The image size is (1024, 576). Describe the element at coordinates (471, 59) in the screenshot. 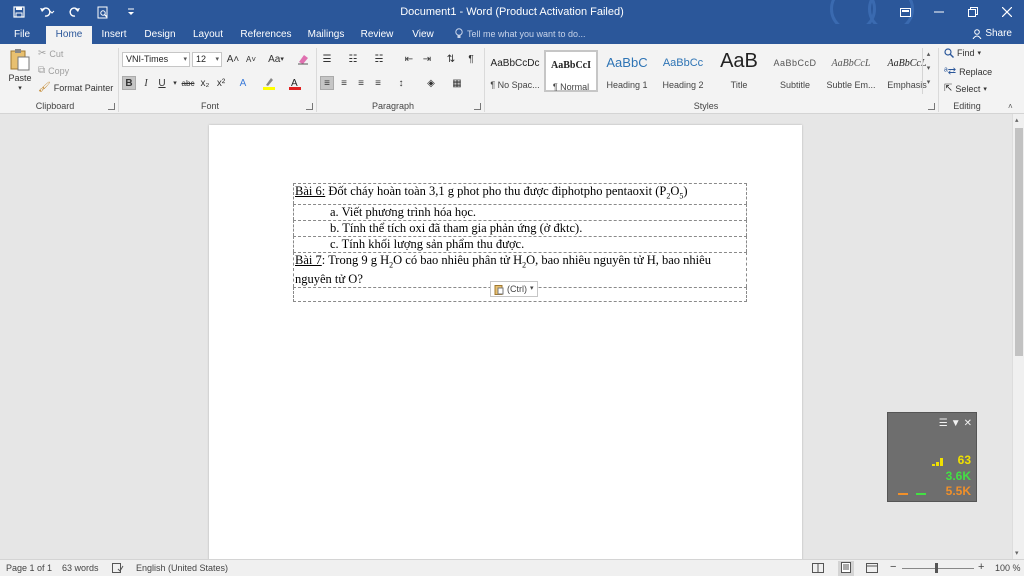

I see `show-formatting-button: ¶` at that location.